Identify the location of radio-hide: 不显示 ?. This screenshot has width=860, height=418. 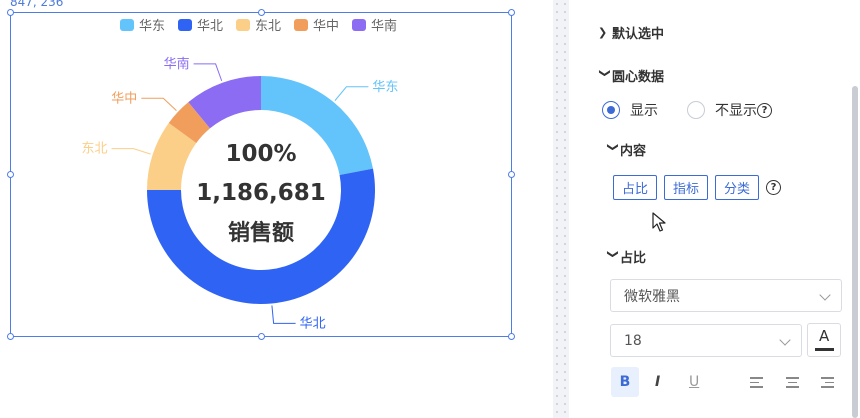
(729, 110).